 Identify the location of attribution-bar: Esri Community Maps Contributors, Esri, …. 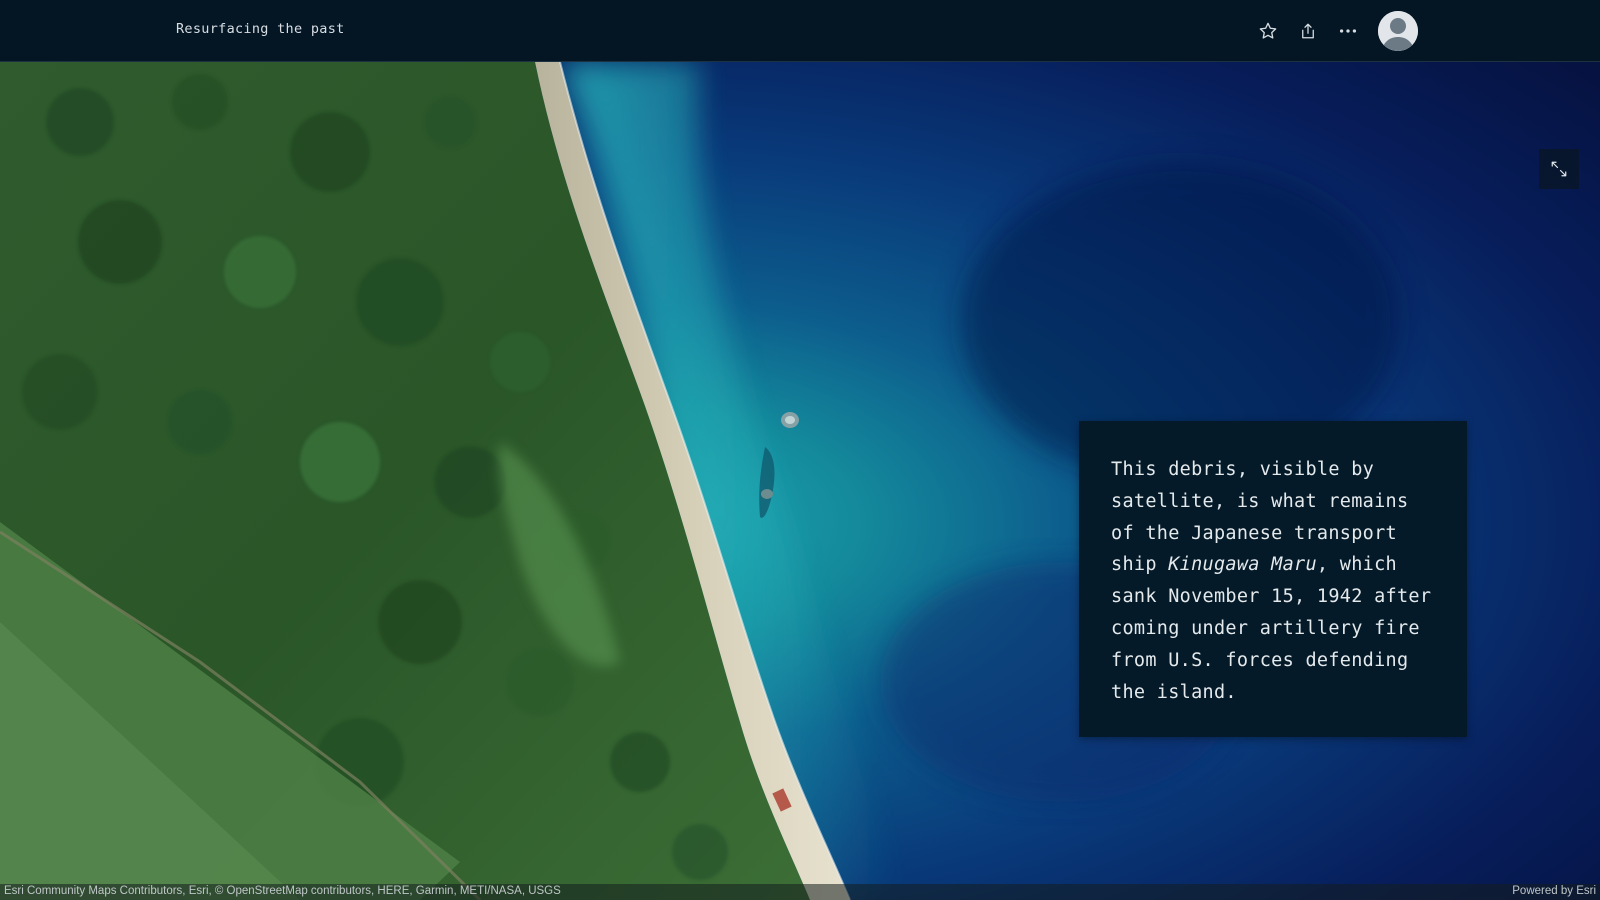
(800, 892).